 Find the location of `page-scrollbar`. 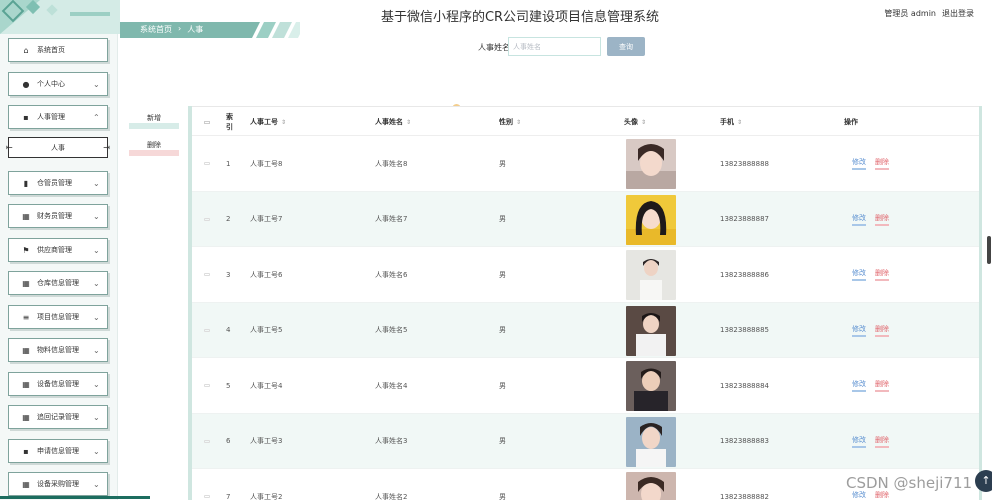

page-scrollbar is located at coordinates (989, 250).